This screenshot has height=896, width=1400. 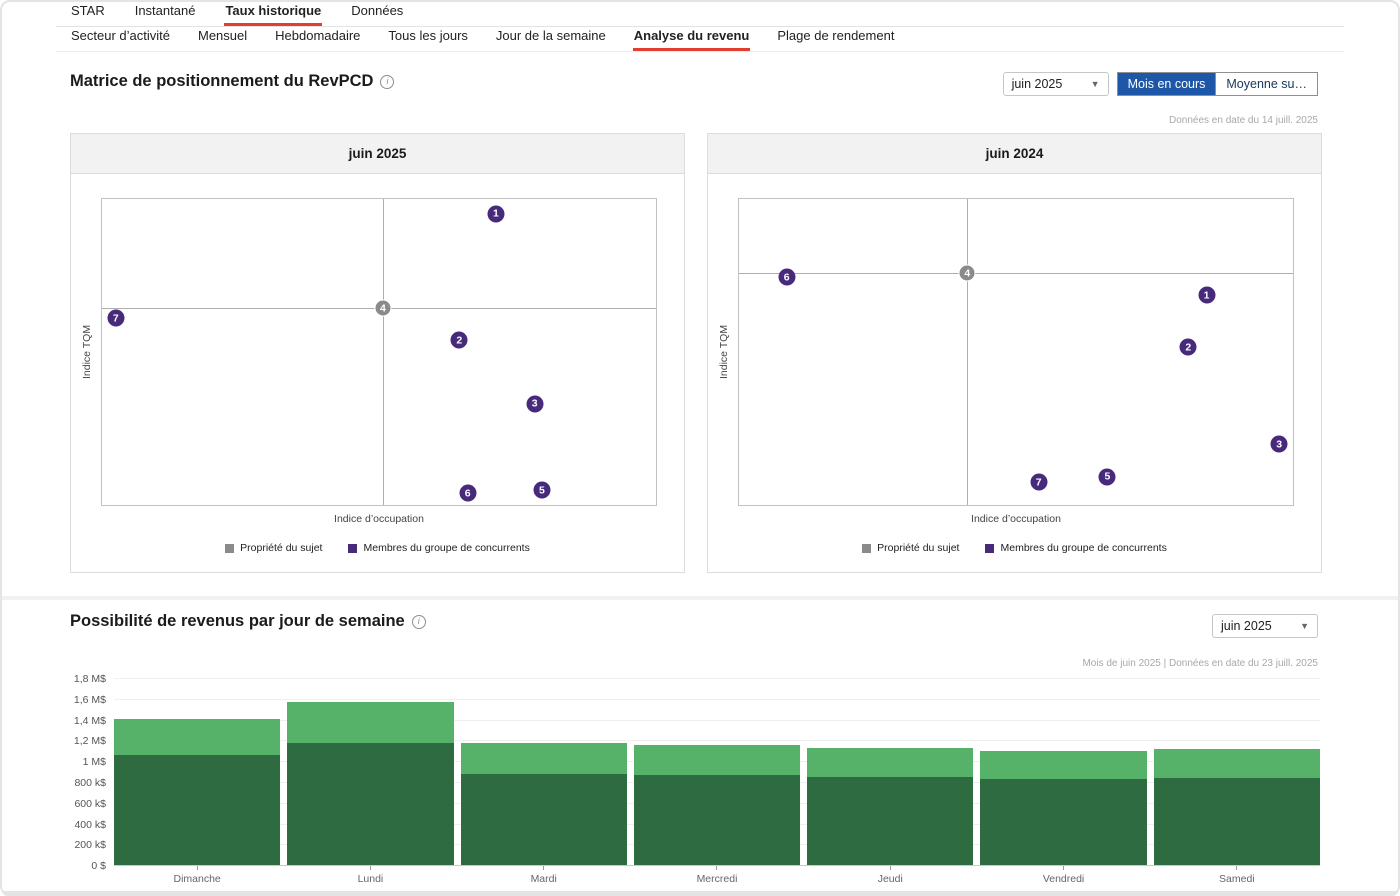 I want to click on bar-samedi, so click(x=1236, y=770).